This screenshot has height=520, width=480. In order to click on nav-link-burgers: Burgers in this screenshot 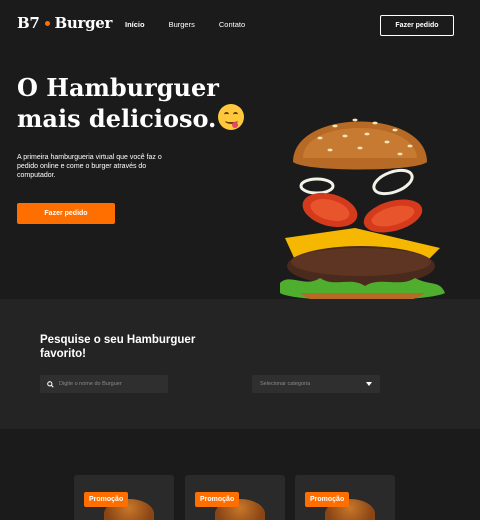, I will do `click(182, 24)`.